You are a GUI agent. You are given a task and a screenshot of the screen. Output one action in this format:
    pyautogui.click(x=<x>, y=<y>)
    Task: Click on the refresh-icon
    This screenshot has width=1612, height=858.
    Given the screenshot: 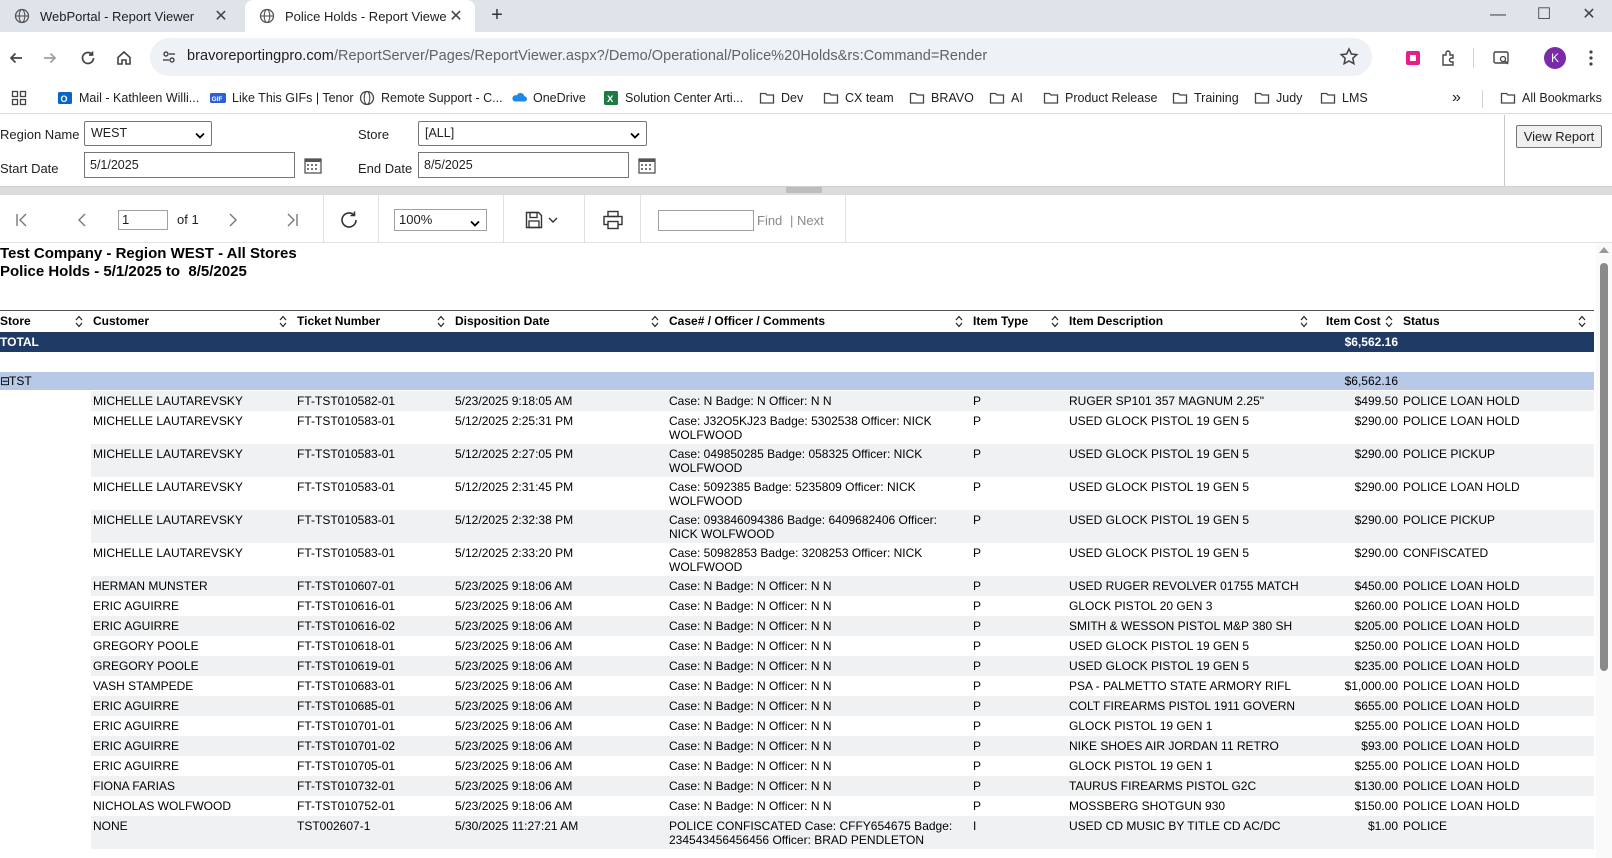 What is the action you would take?
    pyautogui.click(x=349, y=220)
    